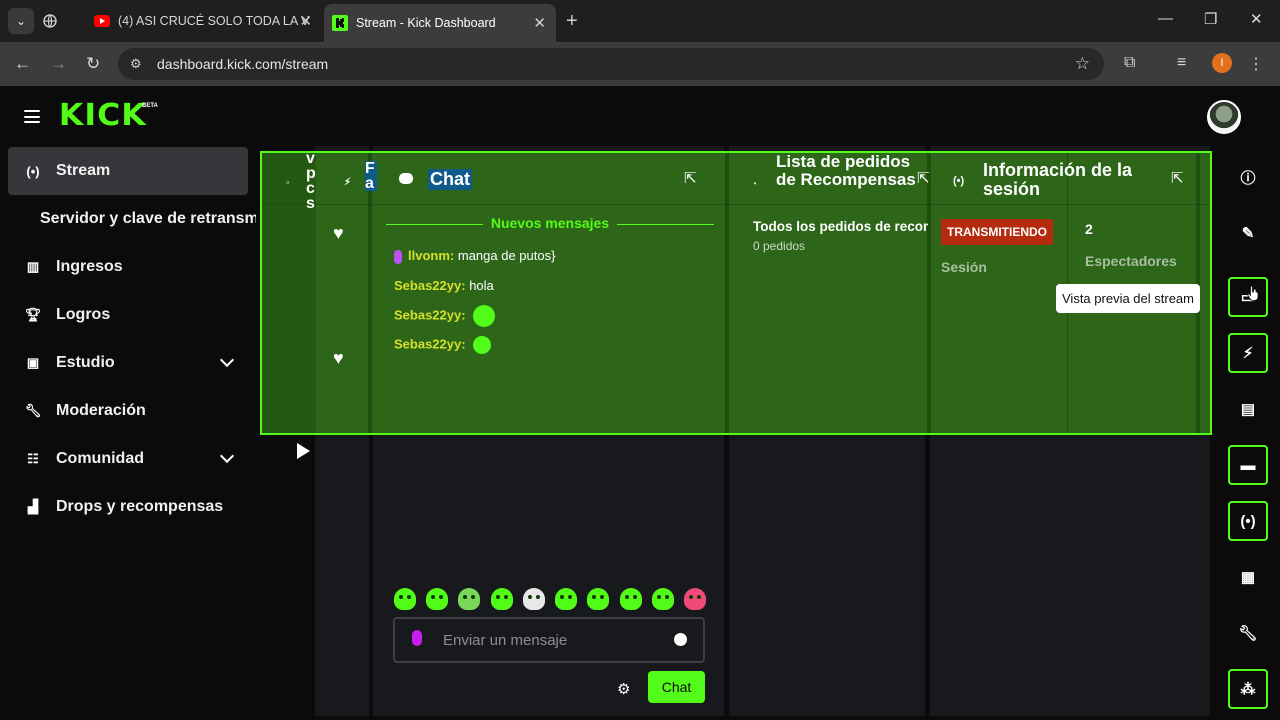 The width and height of the screenshot is (1280, 720). I want to click on hand-cursor-icon, so click(1253, 293).